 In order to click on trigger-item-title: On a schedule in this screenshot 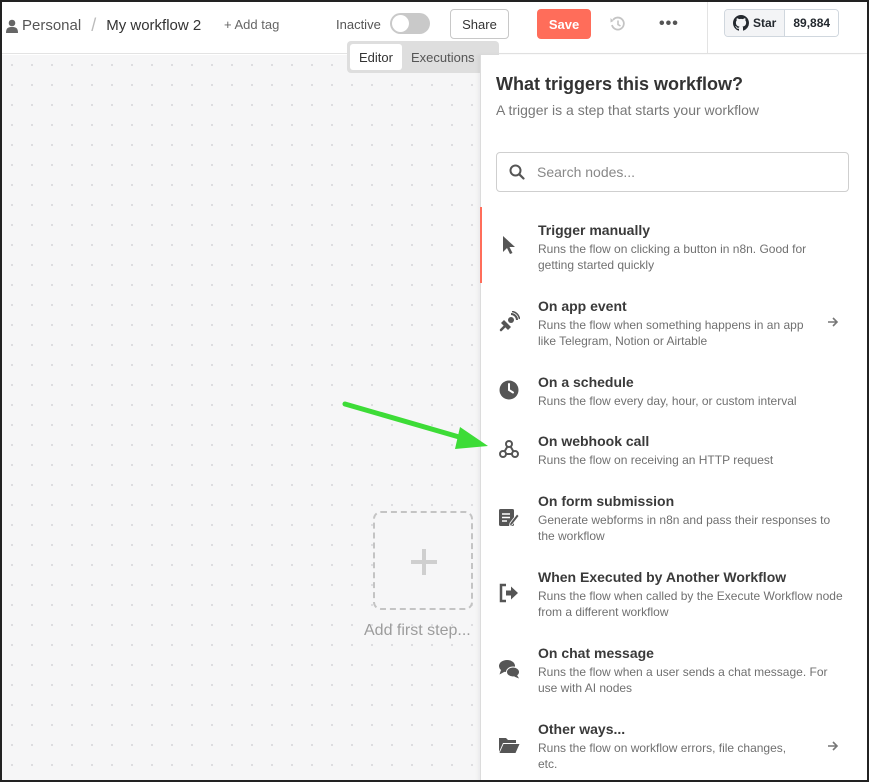, I will do `click(586, 382)`.